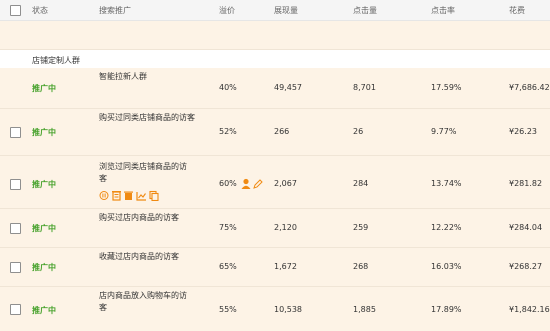  What do you see at coordinates (143, 166) in the screenshot?
I see `crowd-name-line1: 浏览过同类店铺商品的访` at bounding box center [143, 166].